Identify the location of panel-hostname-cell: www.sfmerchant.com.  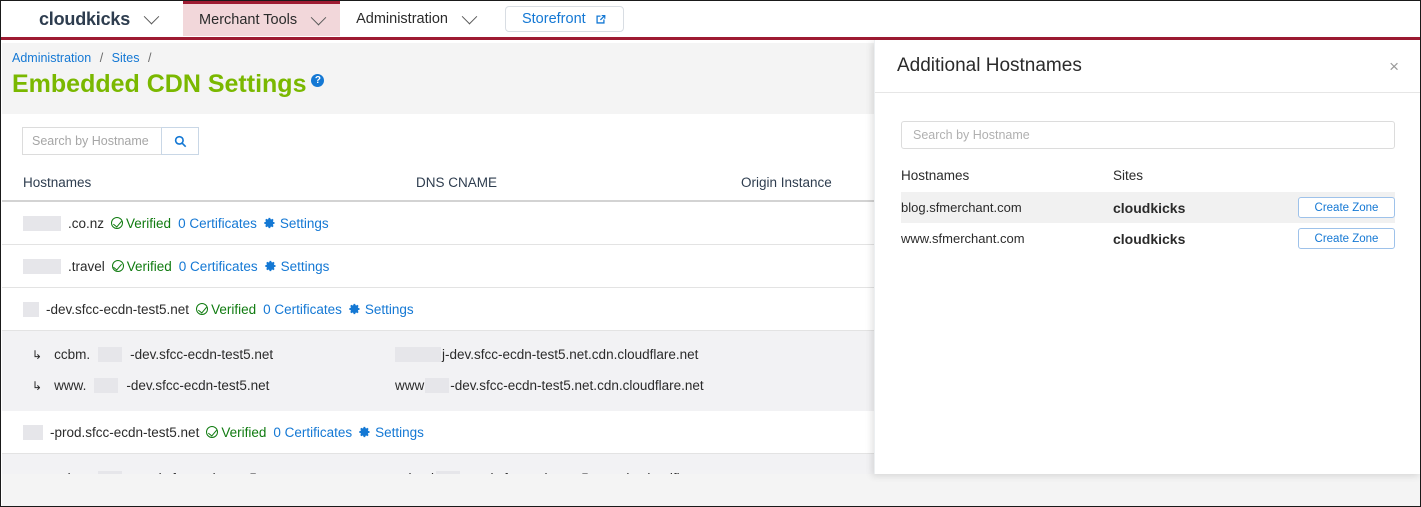
(963, 238).